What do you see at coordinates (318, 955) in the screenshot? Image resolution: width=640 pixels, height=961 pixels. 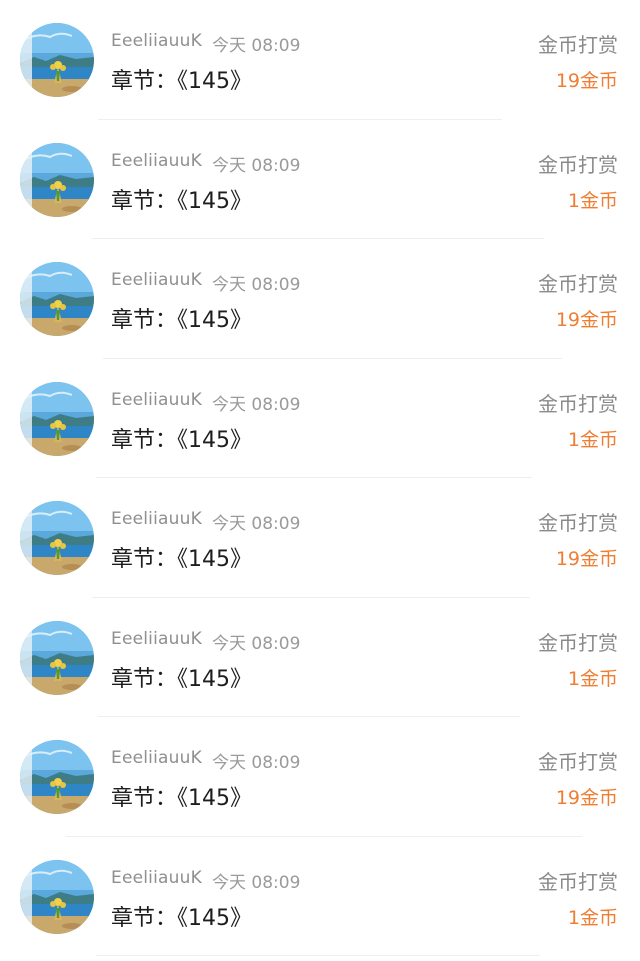 I see `divider` at bounding box center [318, 955].